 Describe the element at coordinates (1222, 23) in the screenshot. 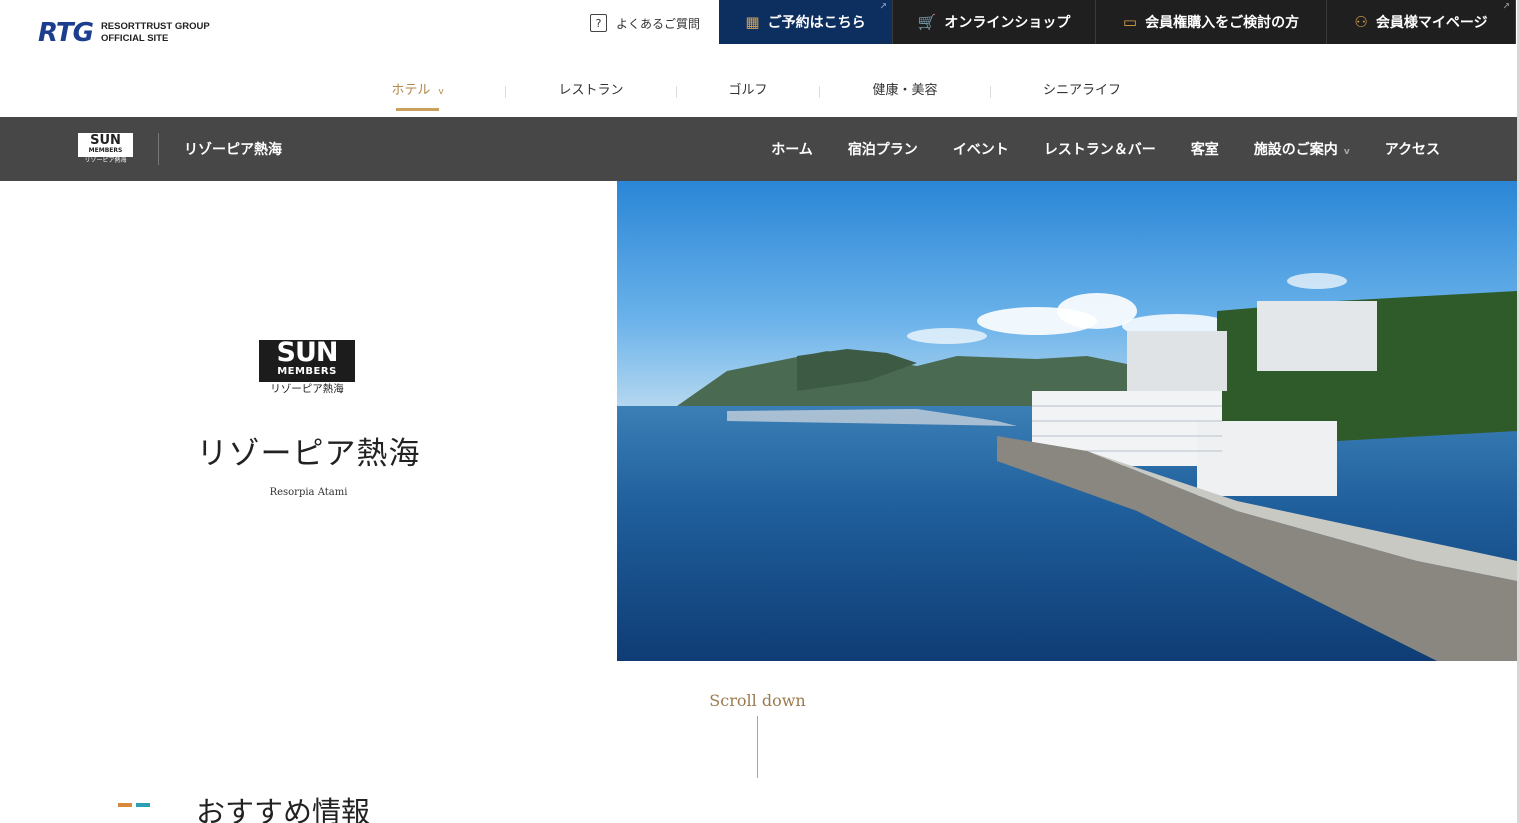

I see `membership-label: 会員権購入をご検討の方` at that location.